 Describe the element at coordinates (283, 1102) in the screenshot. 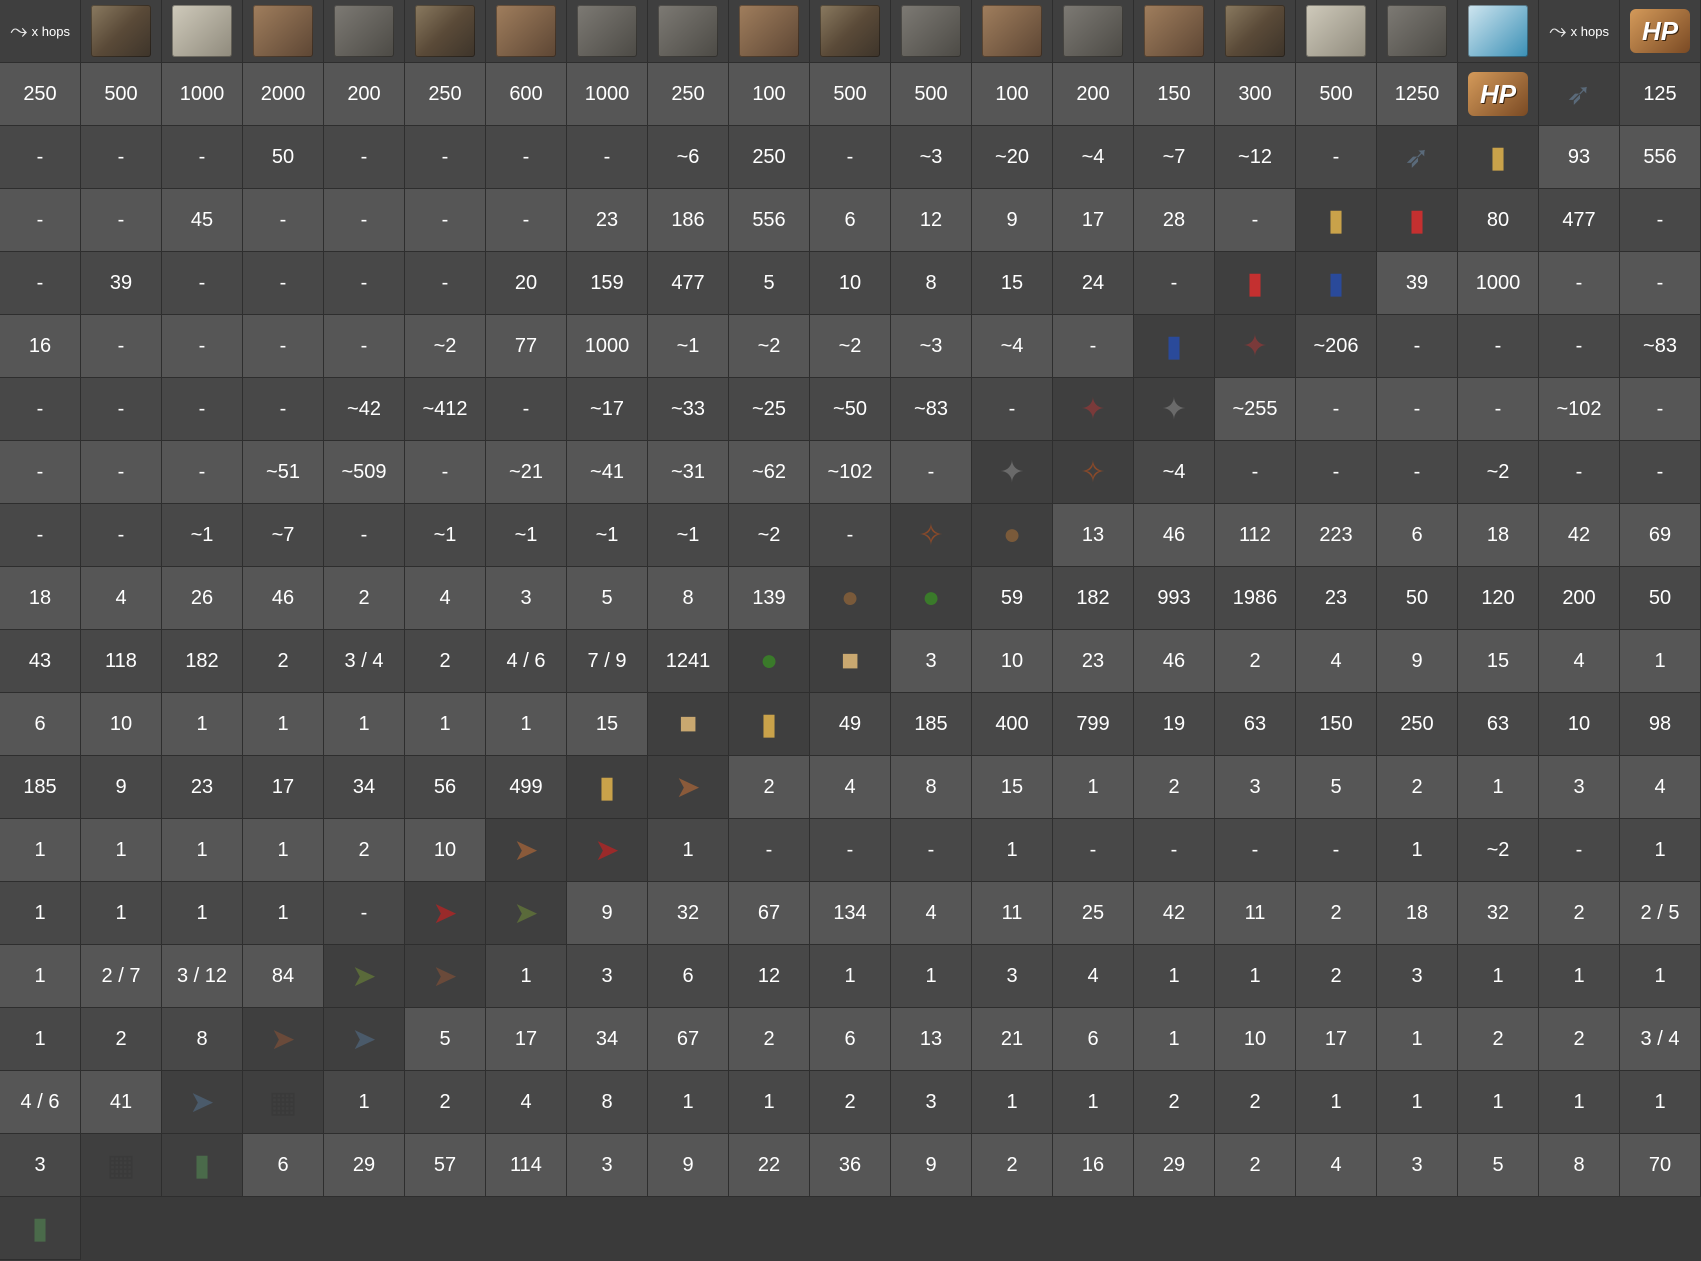

I see `row-icon-left: ▦` at that location.